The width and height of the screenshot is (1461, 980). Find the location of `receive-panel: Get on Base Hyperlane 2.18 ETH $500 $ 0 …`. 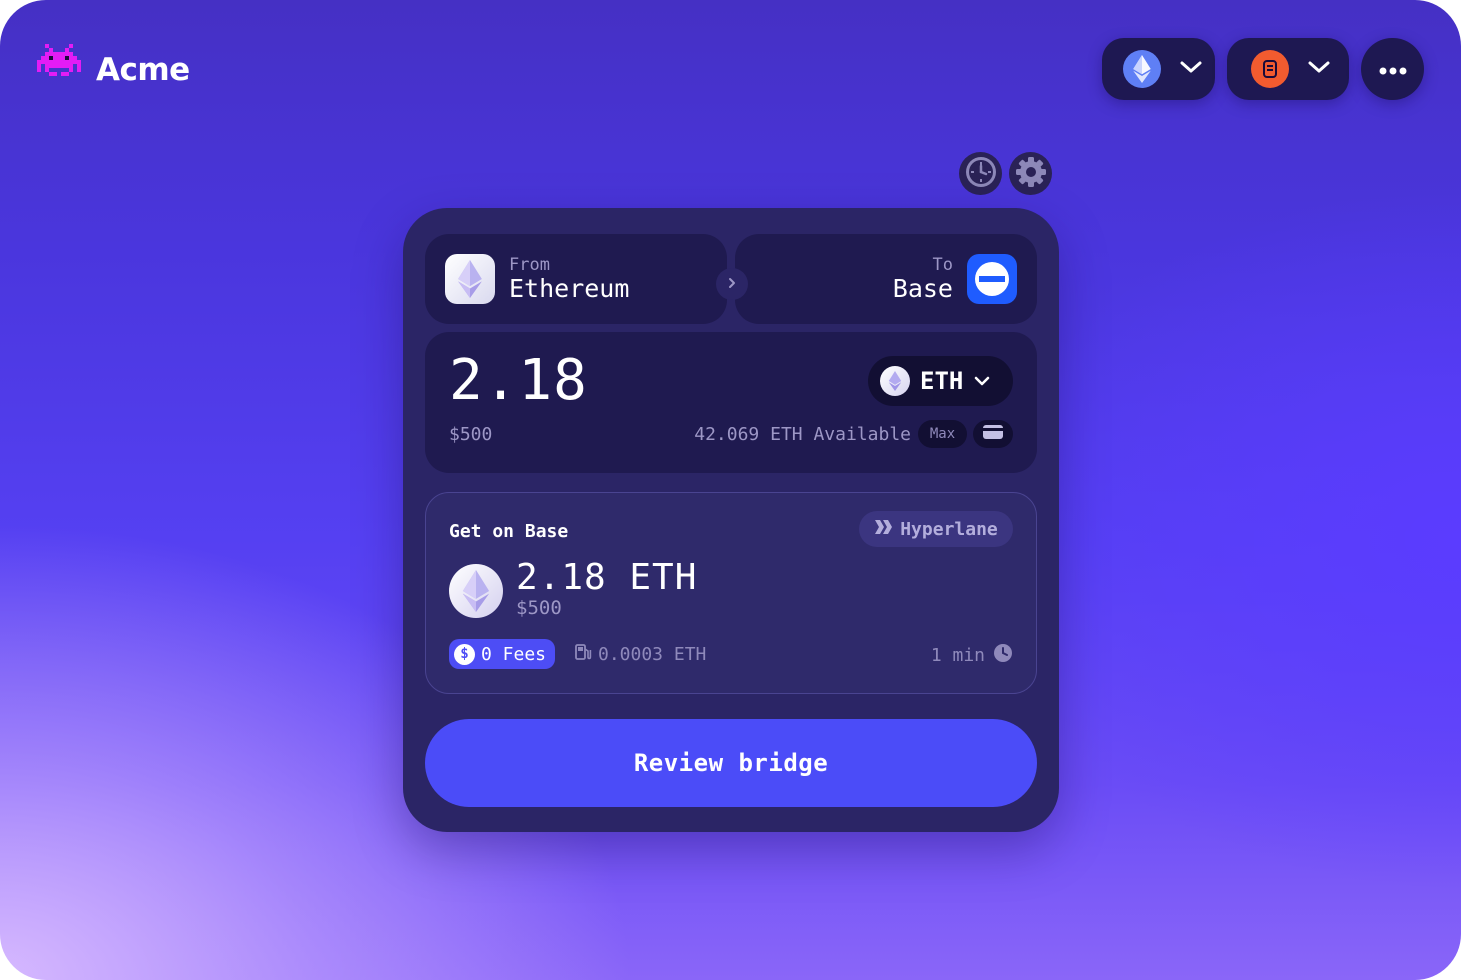

receive-panel: Get on Base Hyperlane 2.18 ETH $500 $ 0 … is located at coordinates (731, 593).